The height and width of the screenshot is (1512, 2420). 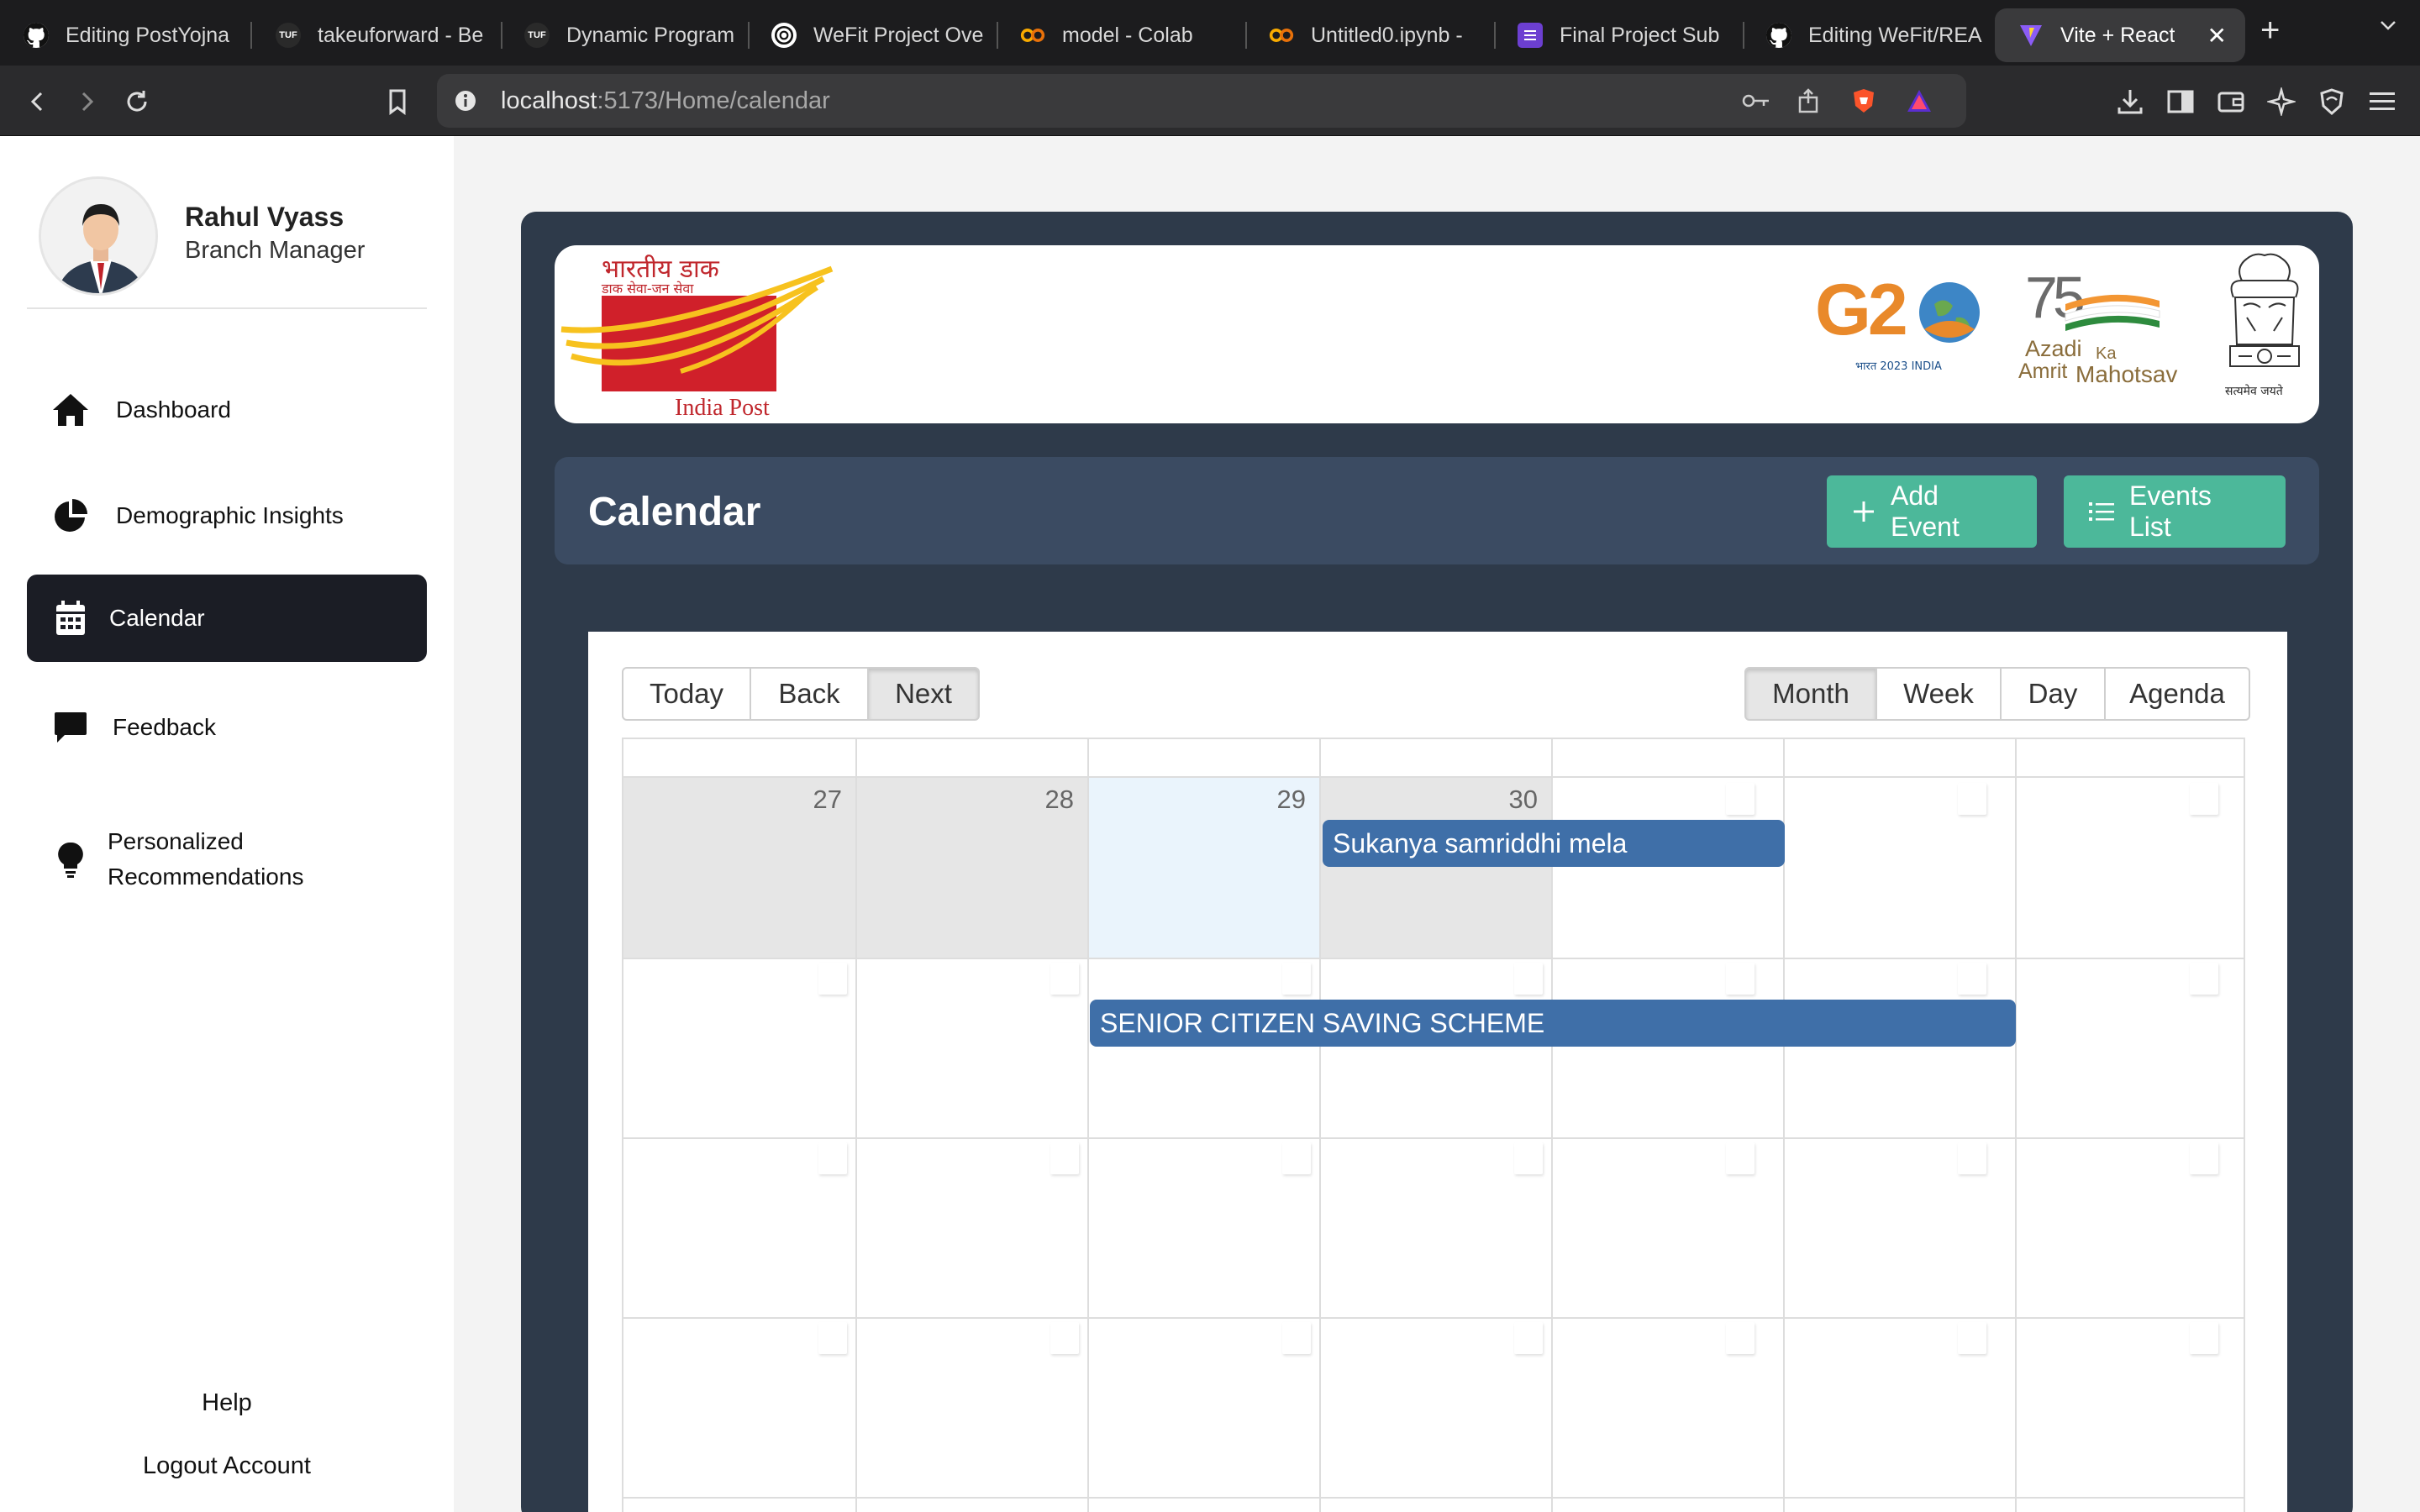 What do you see at coordinates (2254, 391) in the screenshot?
I see `emblem-motto: सत्यमेव जयते` at bounding box center [2254, 391].